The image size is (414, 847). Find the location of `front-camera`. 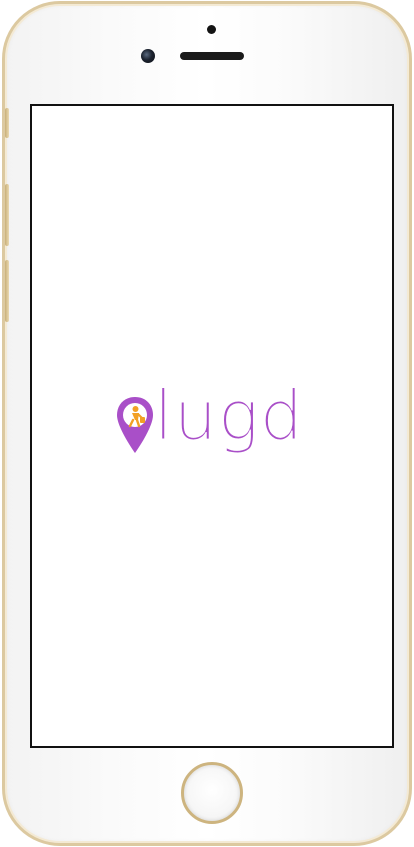

front-camera is located at coordinates (148, 56).